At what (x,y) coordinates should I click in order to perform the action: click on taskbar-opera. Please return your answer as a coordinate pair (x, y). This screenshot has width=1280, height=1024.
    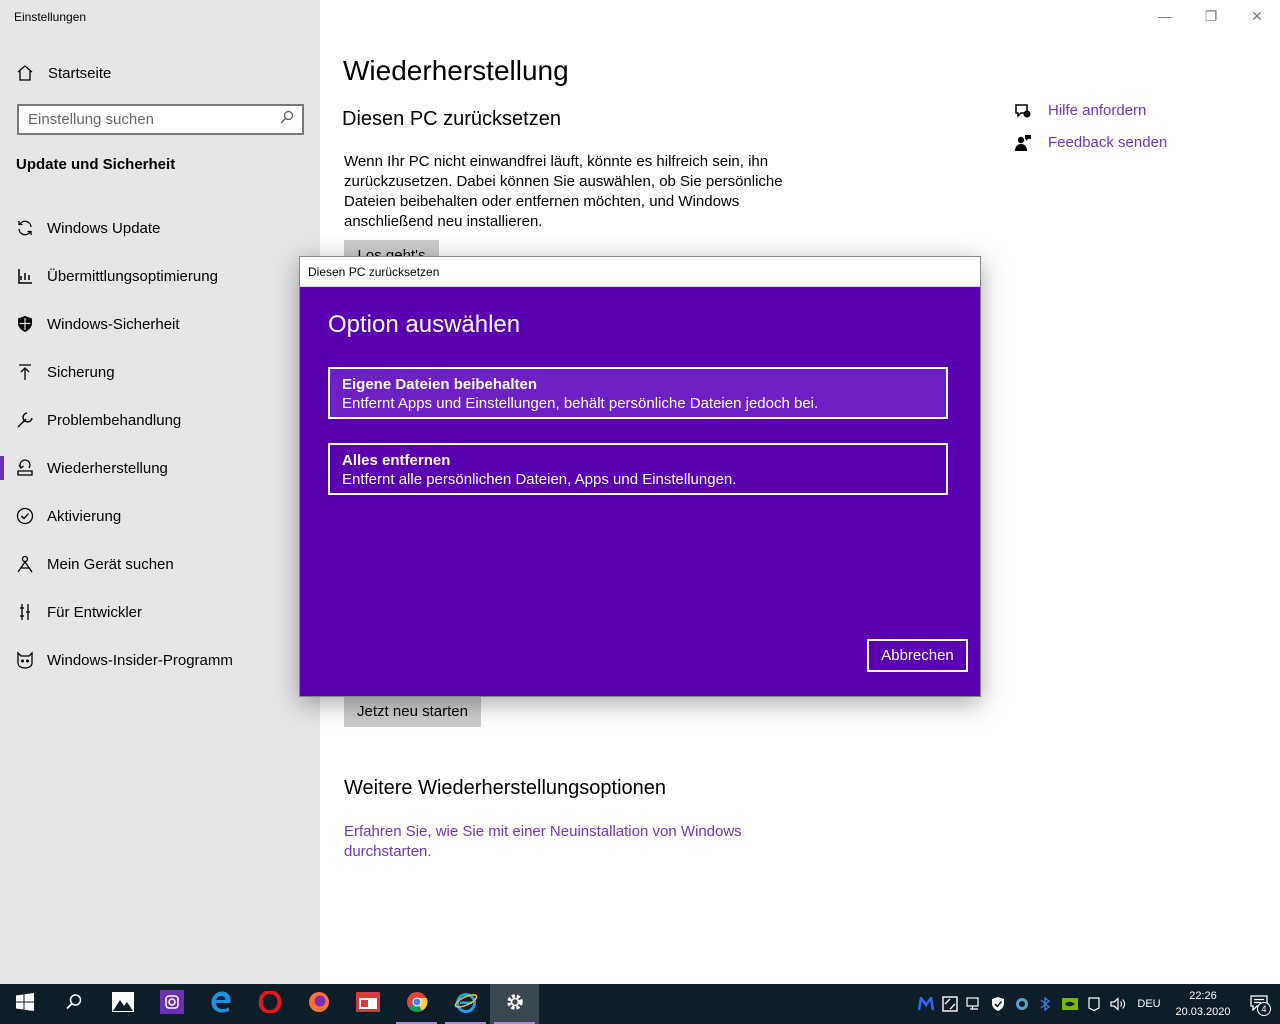
    Looking at the image, I should click on (269, 1004).